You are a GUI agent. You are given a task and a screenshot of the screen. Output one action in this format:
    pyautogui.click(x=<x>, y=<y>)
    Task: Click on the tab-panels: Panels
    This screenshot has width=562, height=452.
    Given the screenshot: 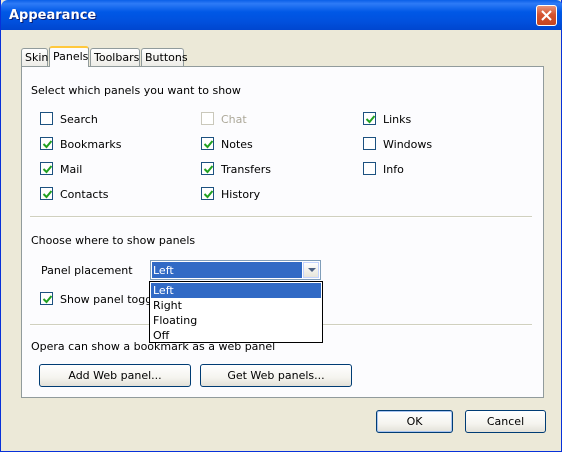 What is the action you would take?
    pyautogui.click(x=69, y=56)
    